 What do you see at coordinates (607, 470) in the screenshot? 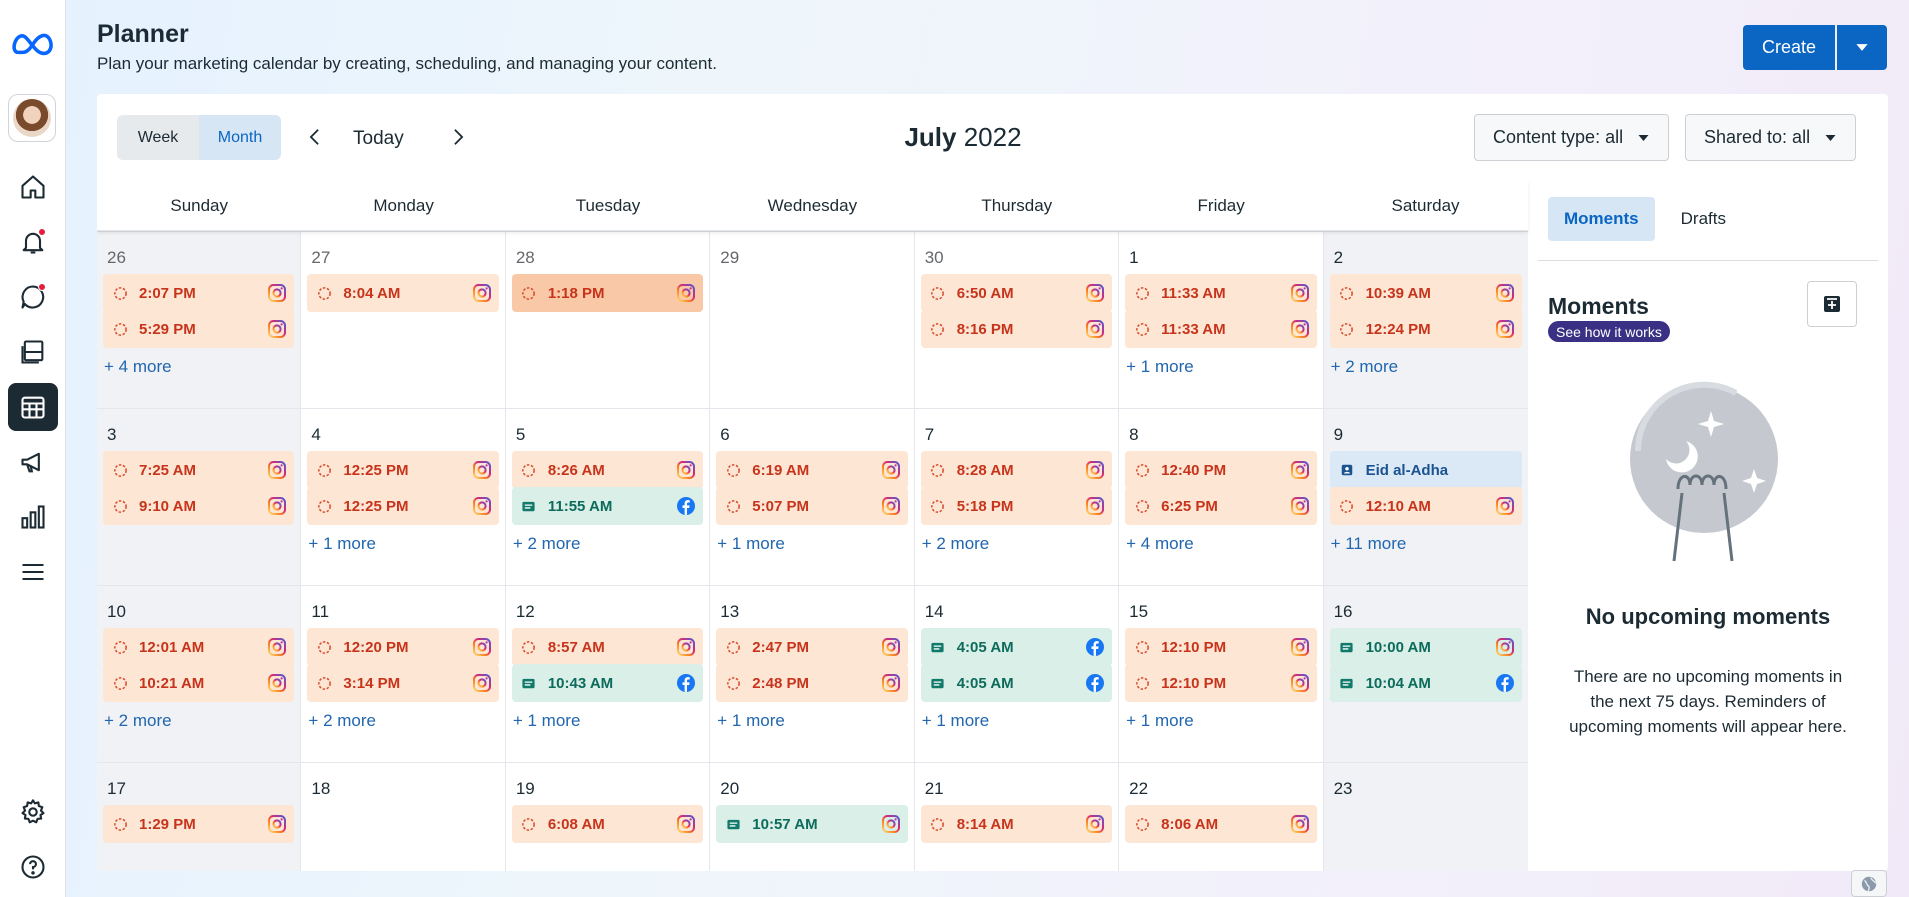
I see `post-chip: 8:26 AM` at bounding box center [607, 470].